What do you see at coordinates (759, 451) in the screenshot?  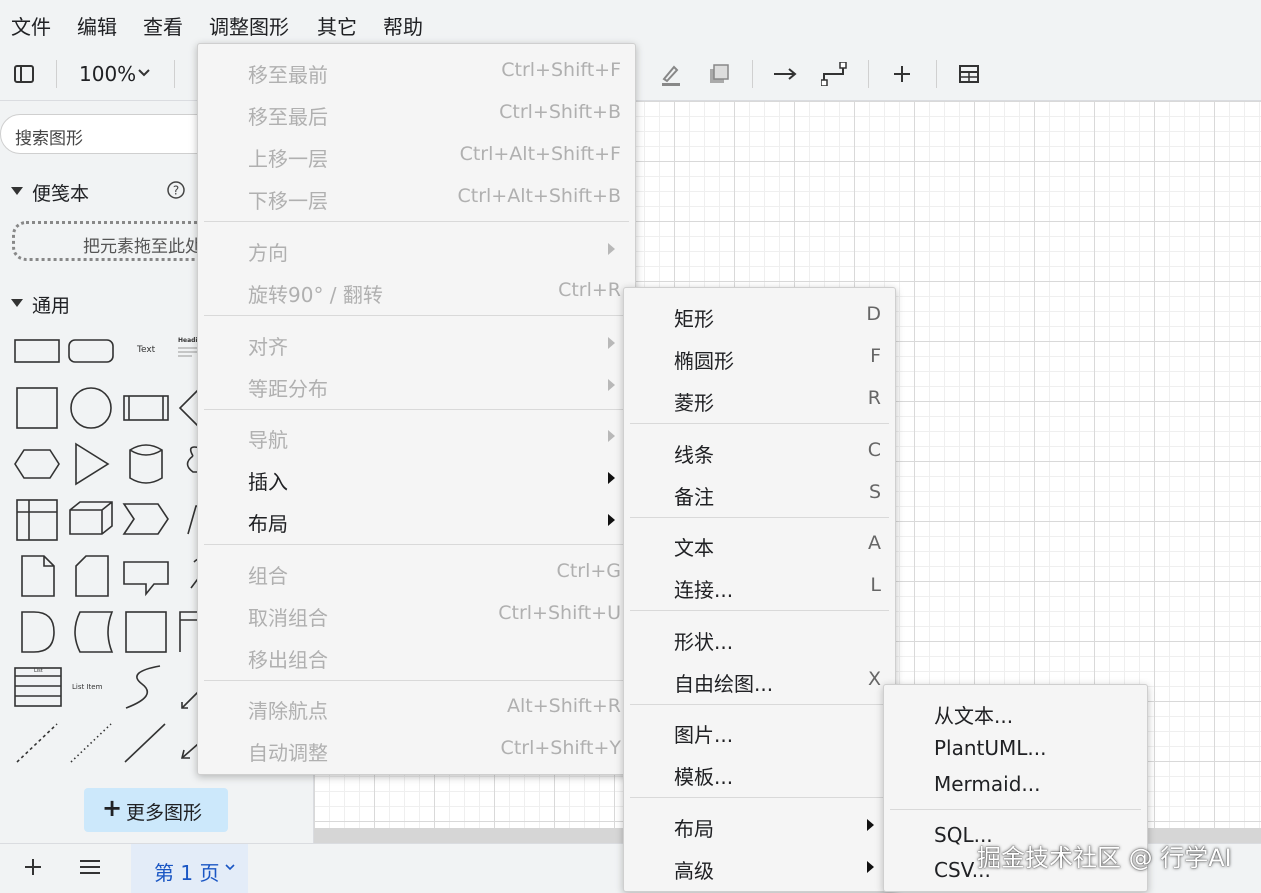 I see `insert-line: 线条 C` at bounding box center [759, 451].